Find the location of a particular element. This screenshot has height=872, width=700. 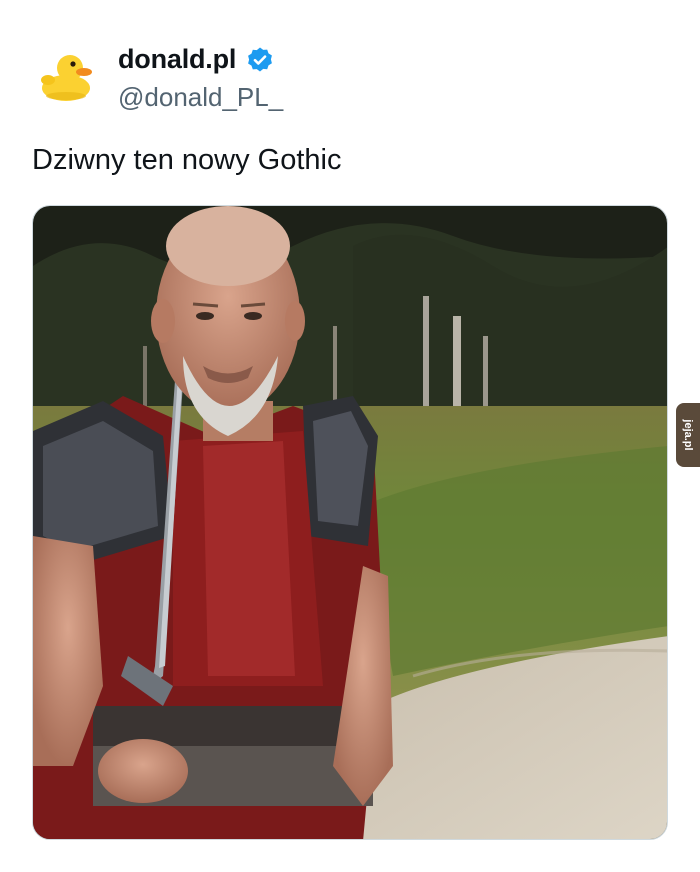

jeja-watermark-logo: jeja.pl is located at coordinates (688, 435).